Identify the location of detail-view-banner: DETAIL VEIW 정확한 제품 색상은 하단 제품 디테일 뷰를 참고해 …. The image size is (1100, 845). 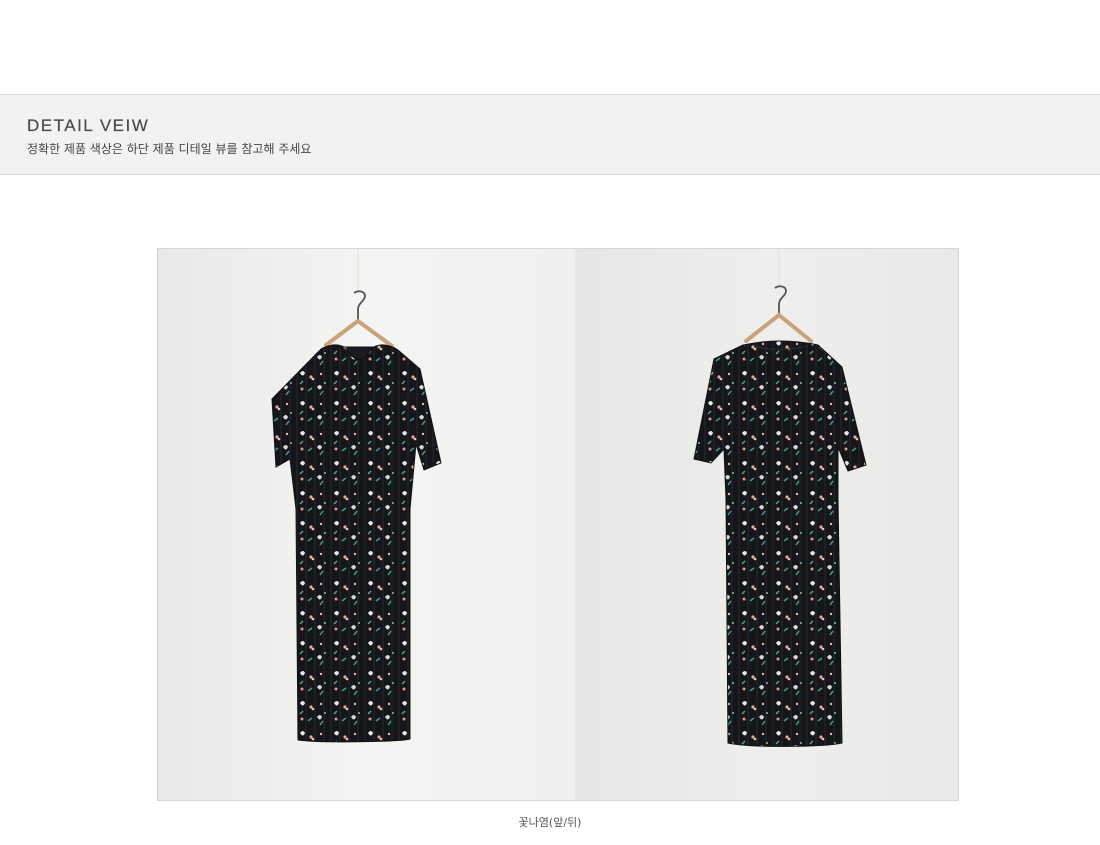
(550, 134).